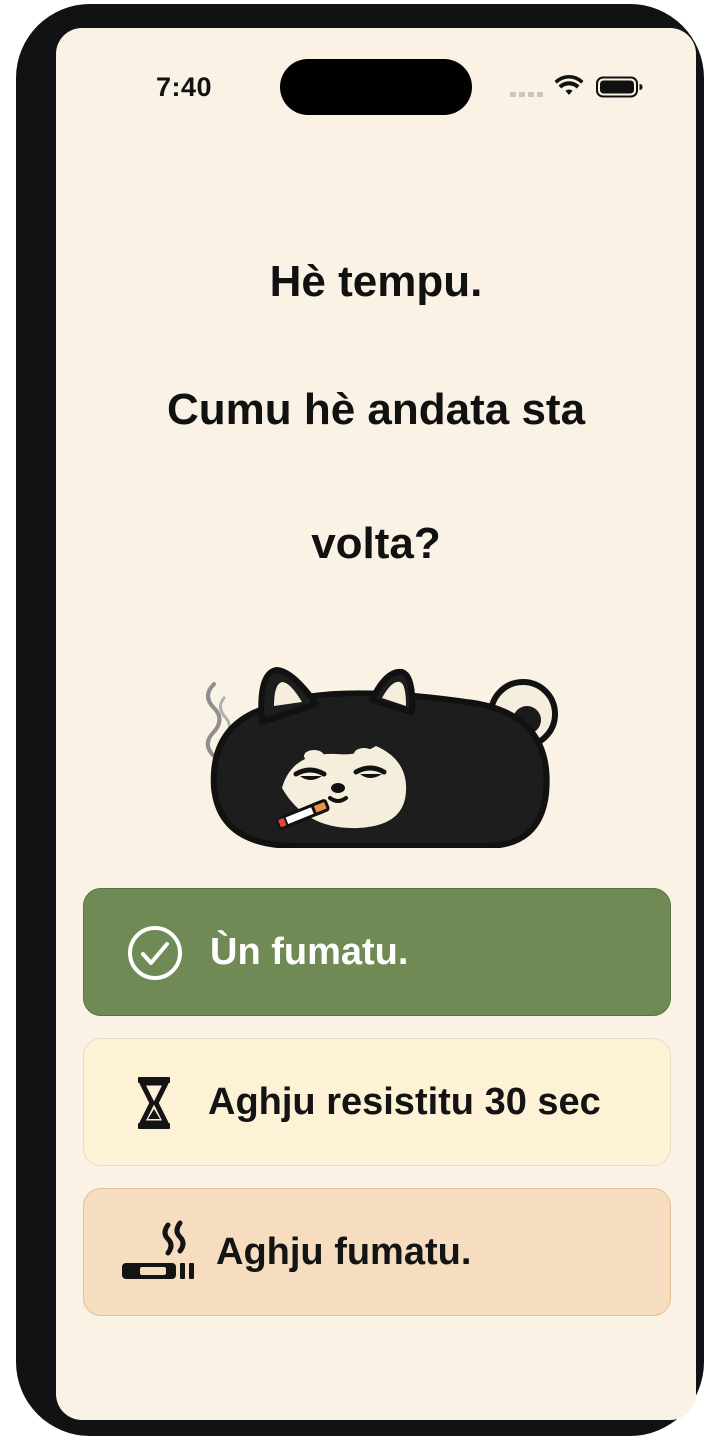 The height and width of the screenshot is (1440, 720). What do you see at coordinates (376, 409) in the screenshot?
I see `question-line-2: Cumu hè andata sta` at bounding box center [376, 409].